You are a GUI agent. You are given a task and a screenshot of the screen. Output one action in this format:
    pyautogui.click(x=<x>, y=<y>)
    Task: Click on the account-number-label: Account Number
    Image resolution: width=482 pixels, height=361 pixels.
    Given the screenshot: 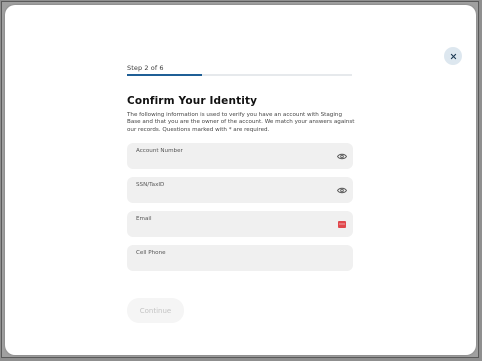 What is the action you would take?
    pyautogui.click(x=159, y=151)
    